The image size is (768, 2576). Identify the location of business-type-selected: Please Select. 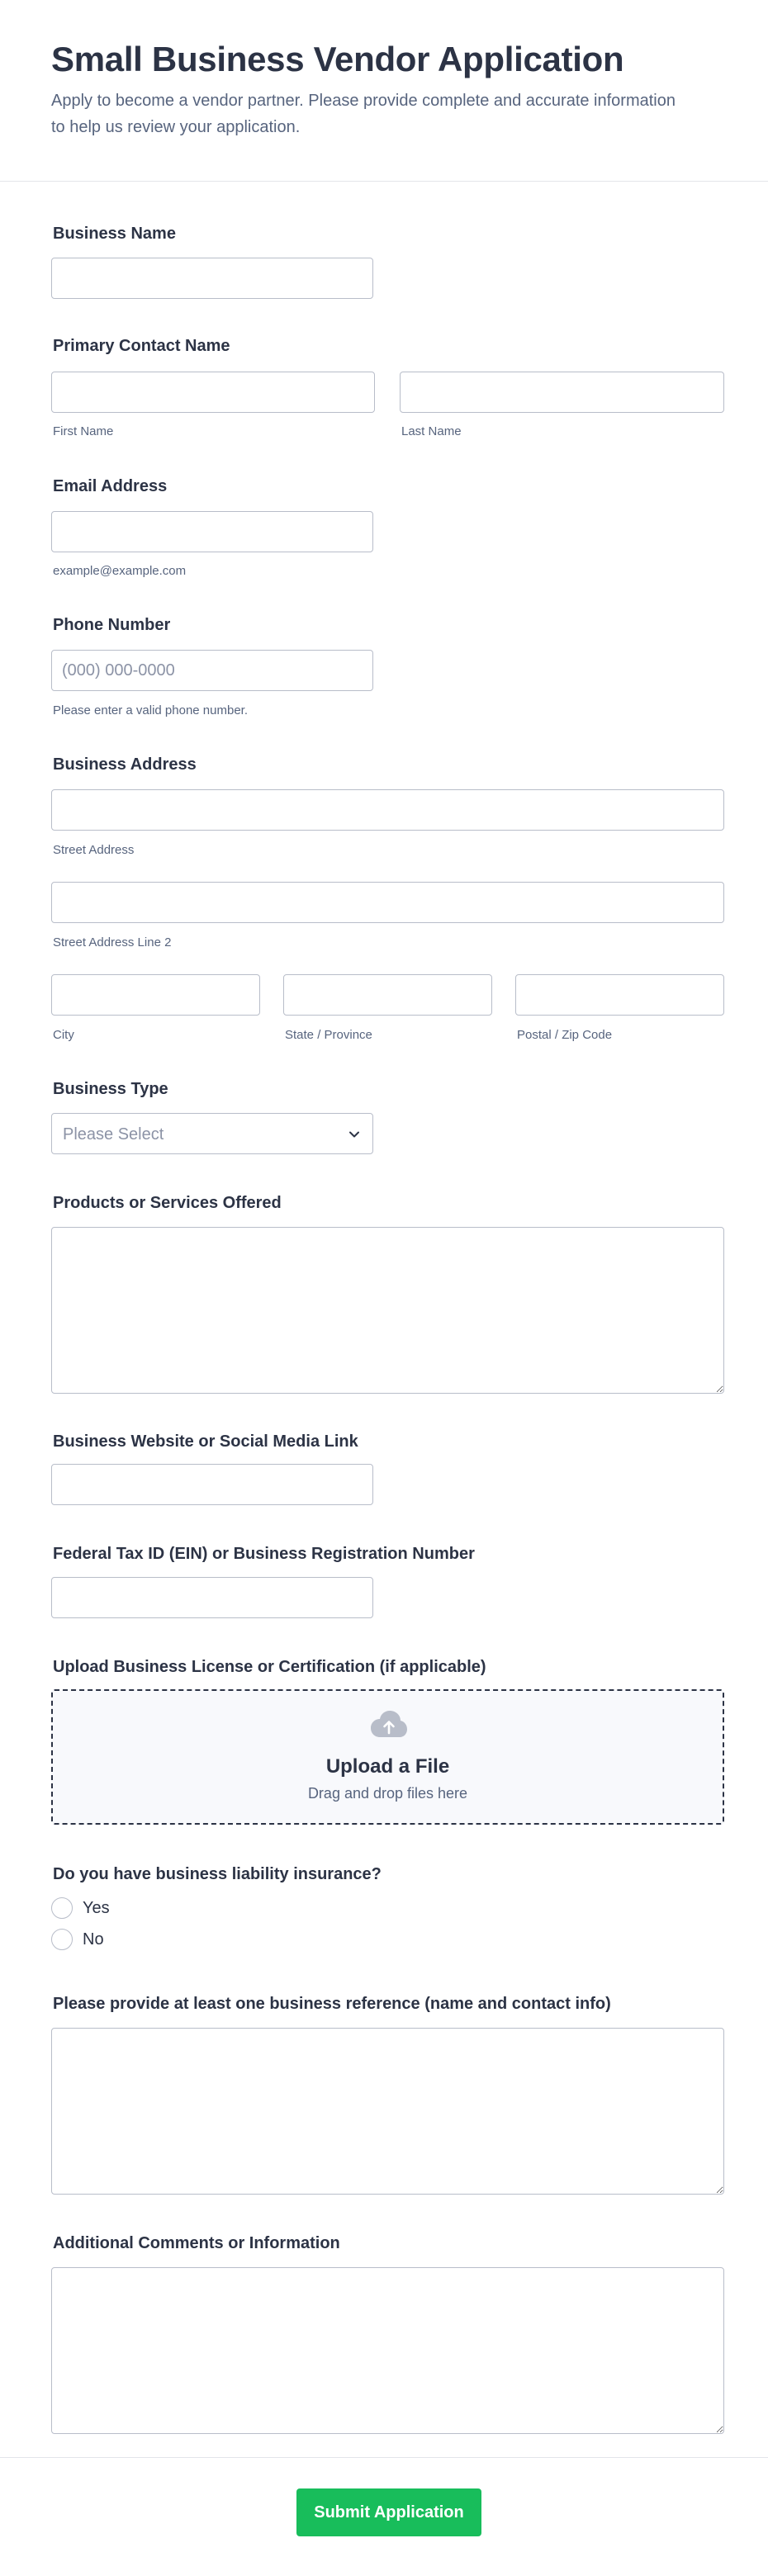
(113, 1134).